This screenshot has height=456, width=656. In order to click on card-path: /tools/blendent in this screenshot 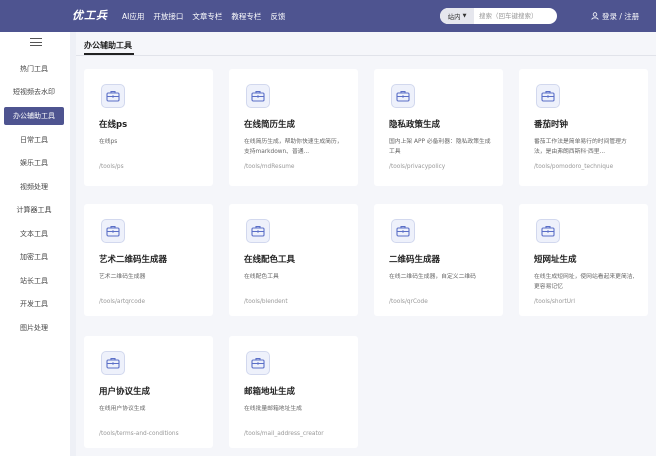, I will do `click(266, 302)`.